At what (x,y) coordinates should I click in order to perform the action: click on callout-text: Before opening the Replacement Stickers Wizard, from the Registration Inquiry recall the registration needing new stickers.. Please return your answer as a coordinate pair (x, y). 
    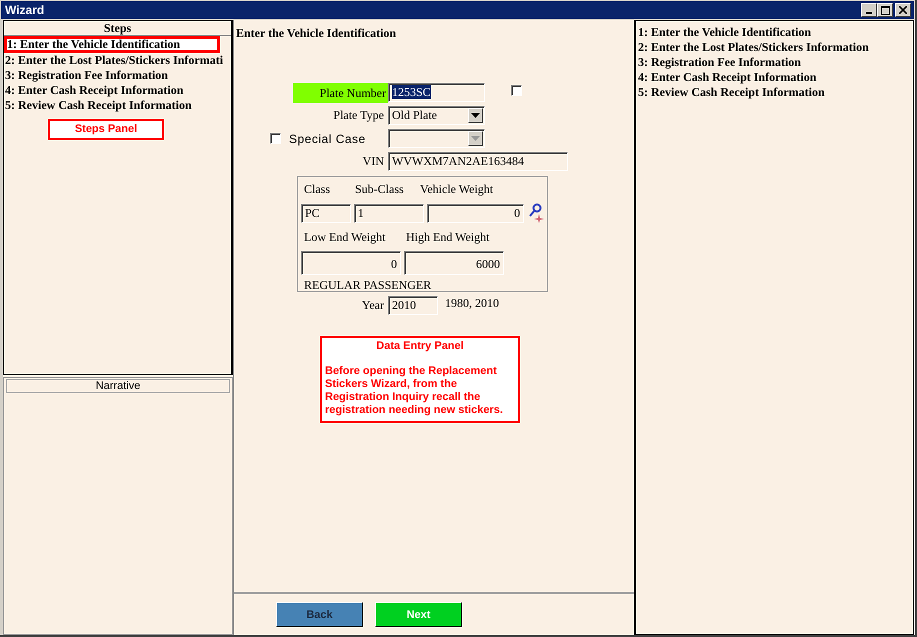
    Looking at the image, I should click on (414, 391).